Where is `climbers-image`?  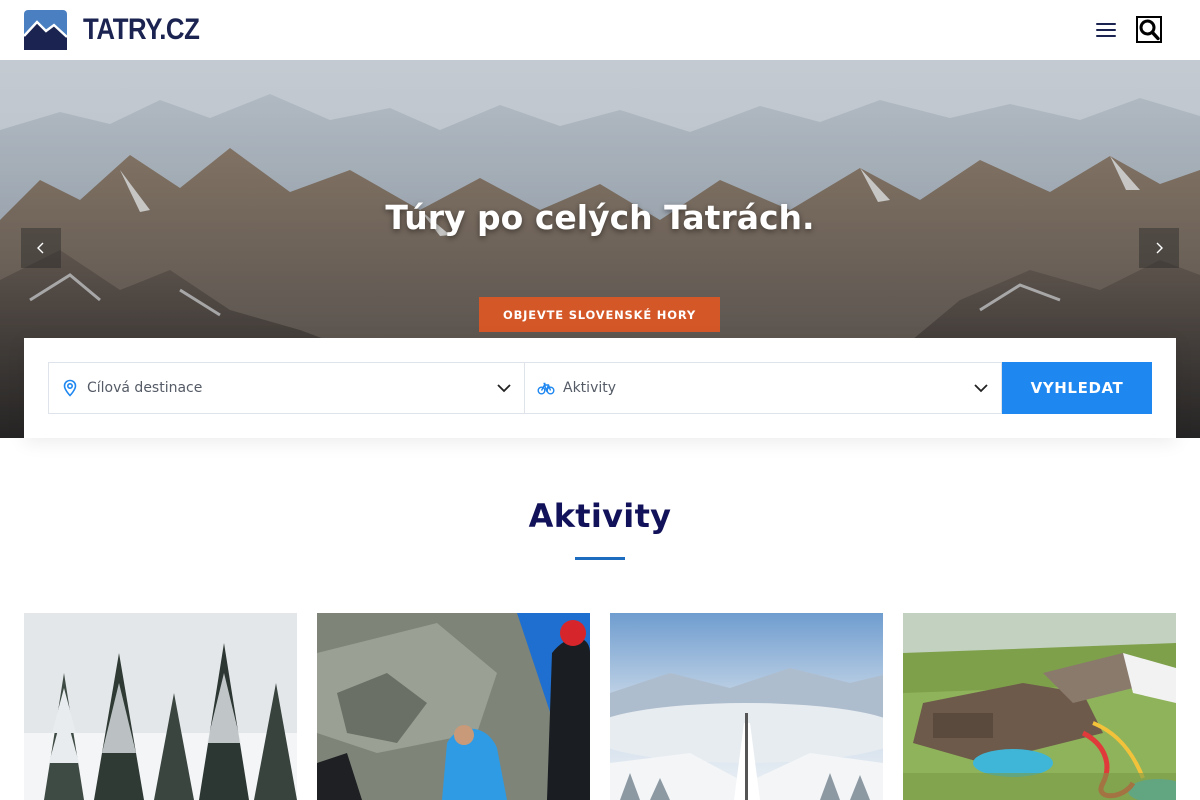 climbers-image is located at coordinates (453, 706).